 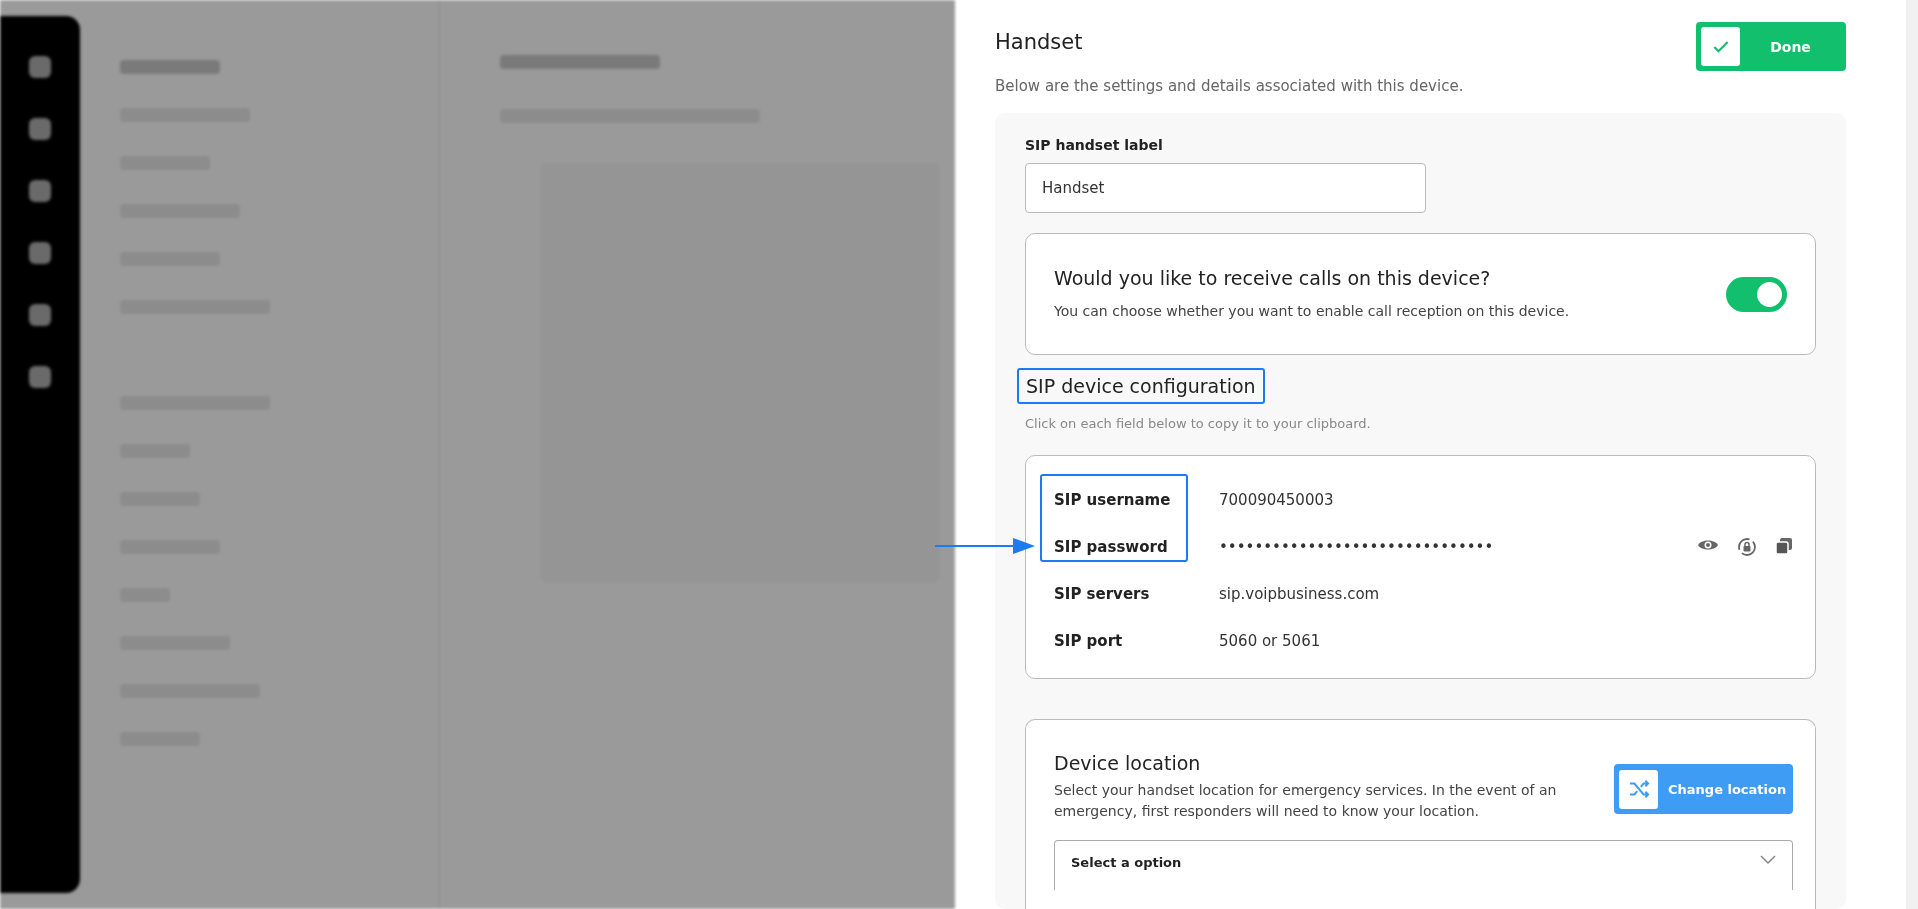 What do you see at coordinates (1423, 865) in the screenshot?
I see `location-select: Select a option` at bounding box center [1423, 865].